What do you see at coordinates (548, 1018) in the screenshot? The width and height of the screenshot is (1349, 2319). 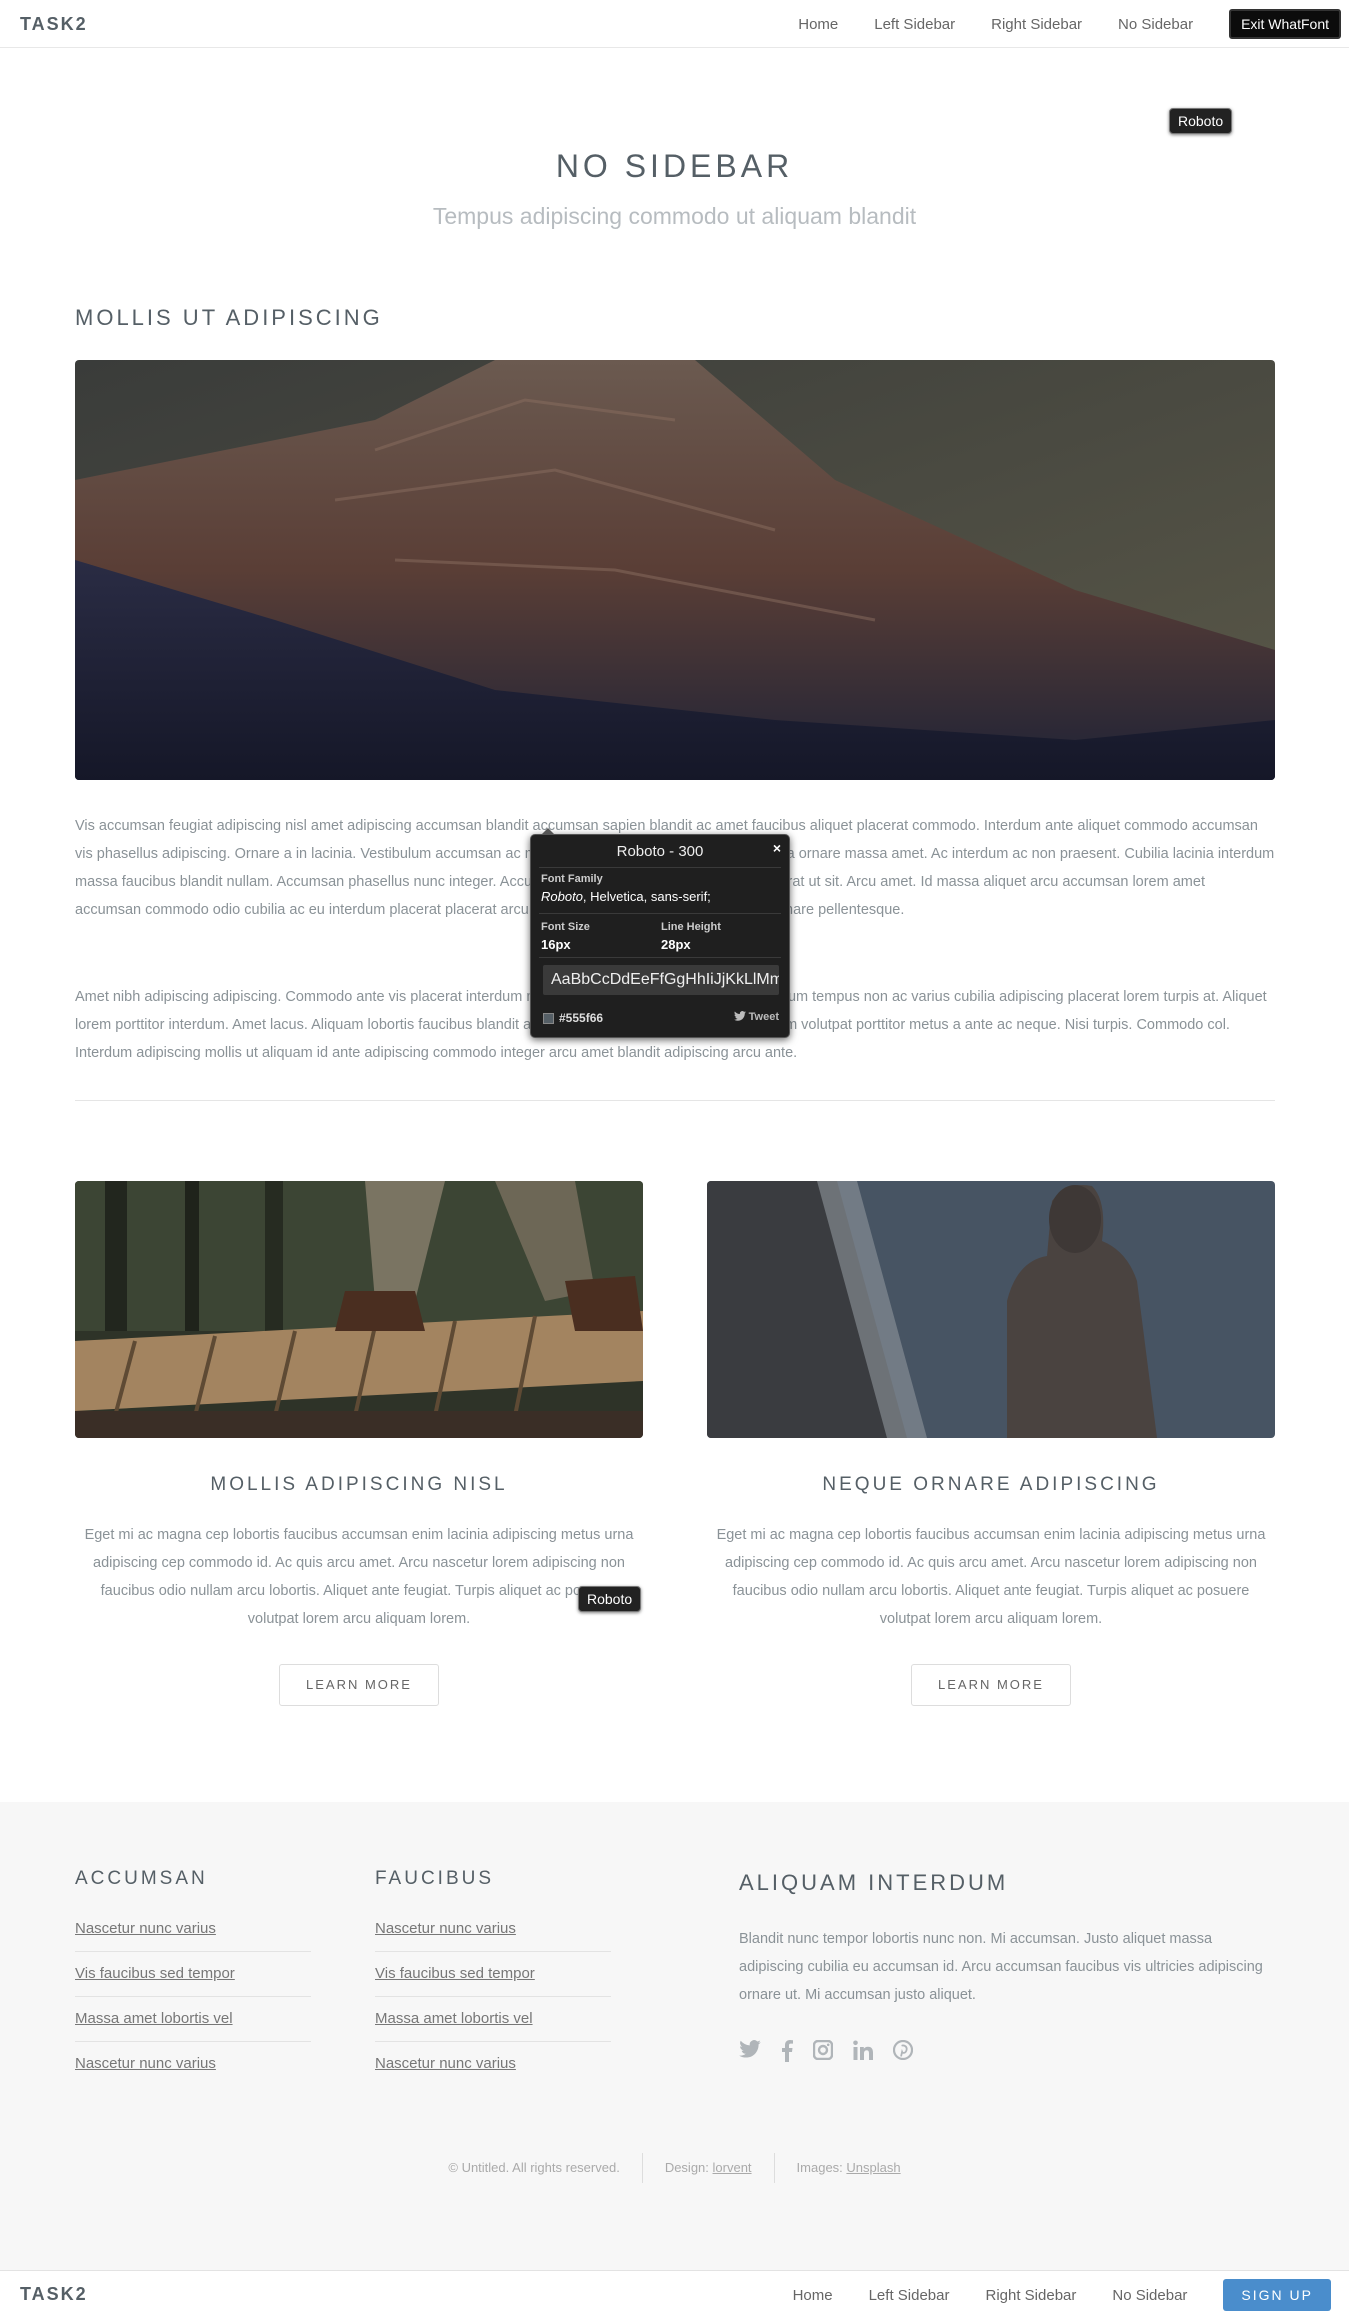 I see `color-swatch` at bounding box center [548, 1018].